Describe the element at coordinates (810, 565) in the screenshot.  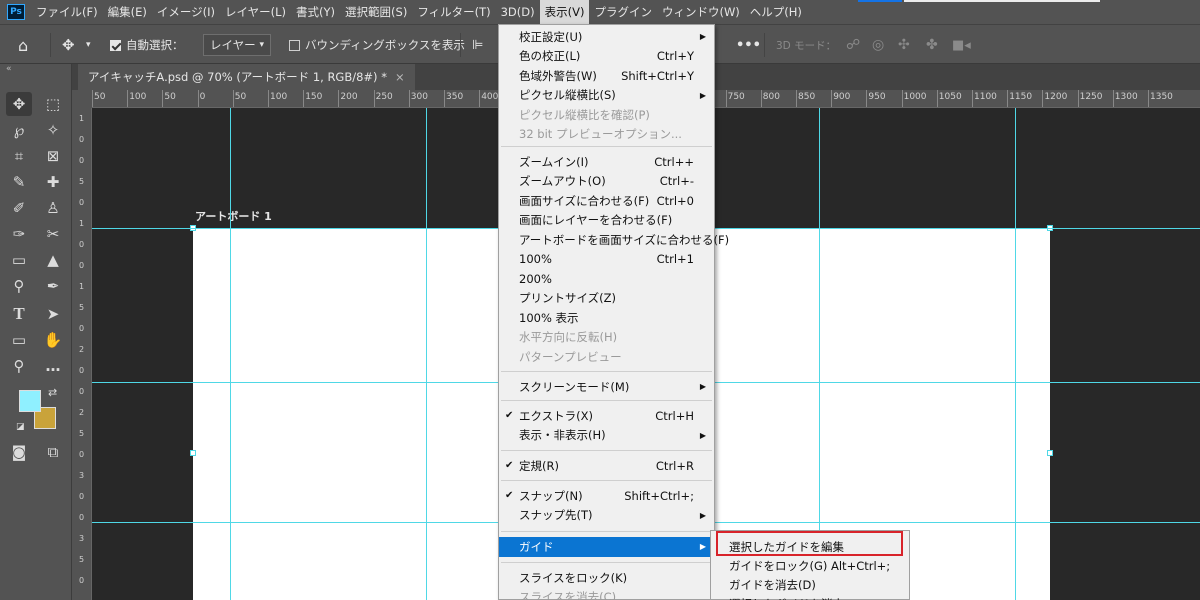
I see `guide-submenu-item: ガイドをロック(G) Alt+Ctrl+;` at that location.